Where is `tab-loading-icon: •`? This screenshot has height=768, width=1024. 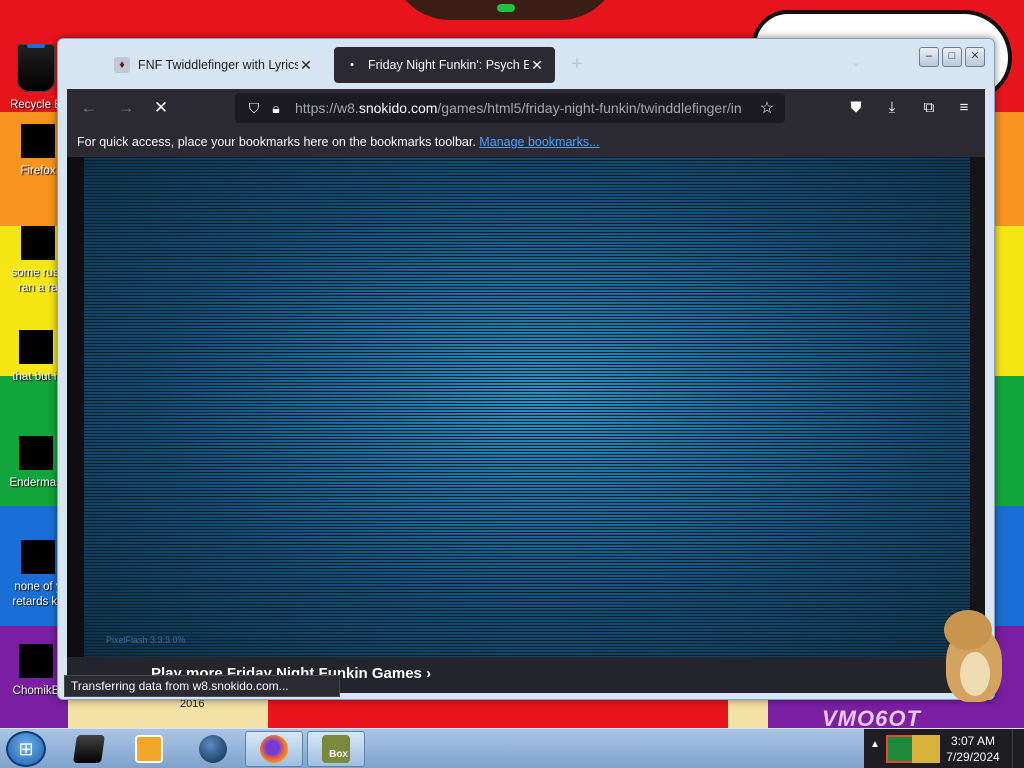 tab-loading-icon: • is located at coordinates (352, 65).